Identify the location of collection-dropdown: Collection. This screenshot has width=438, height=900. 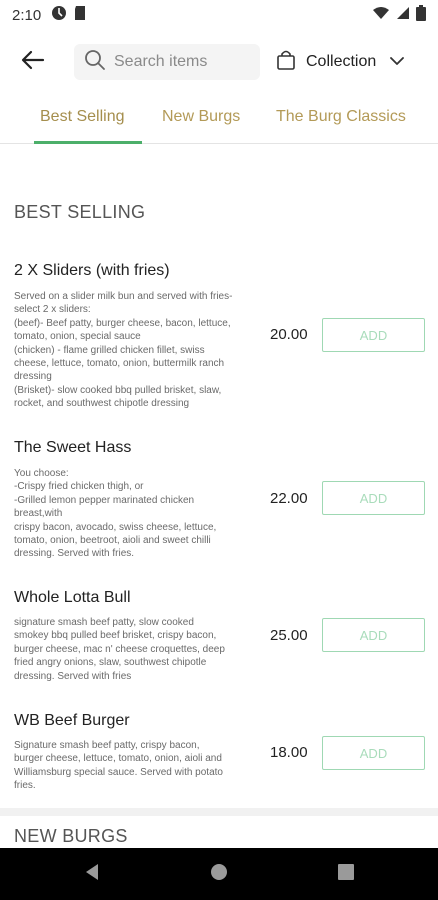
(340, 62).